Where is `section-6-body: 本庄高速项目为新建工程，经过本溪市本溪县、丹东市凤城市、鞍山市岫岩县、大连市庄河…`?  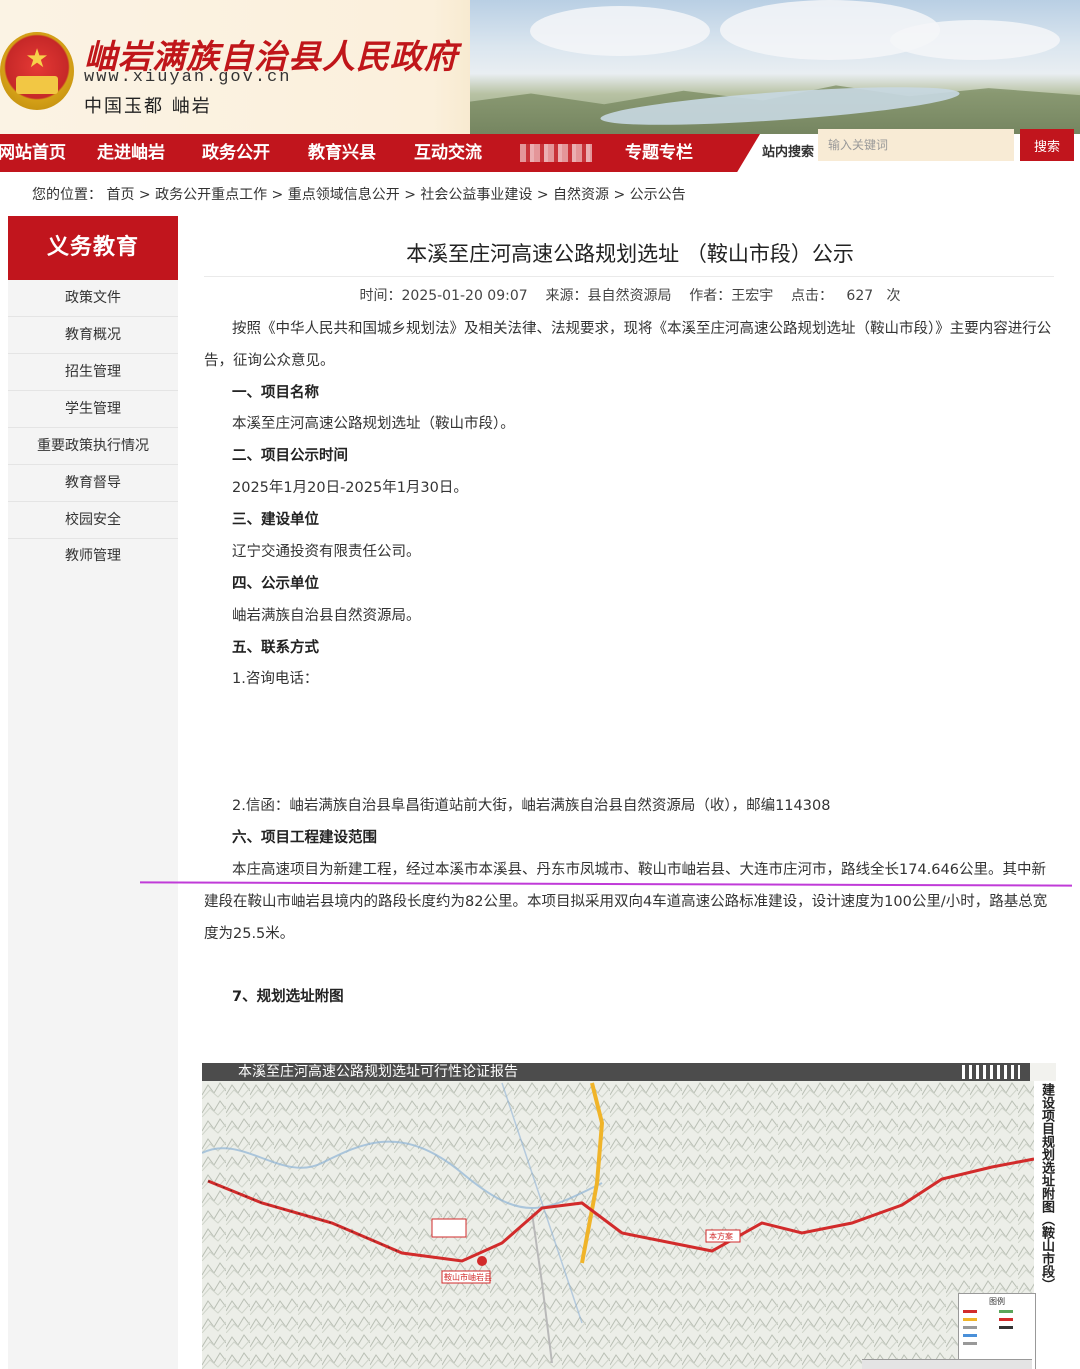 section-6-body: 本庄高速项目为新建工程，经过本溪市本溪县、丹东市凤城市、鞍山市岫岩县、大连市庄河… is located at coordinates (626, 902).